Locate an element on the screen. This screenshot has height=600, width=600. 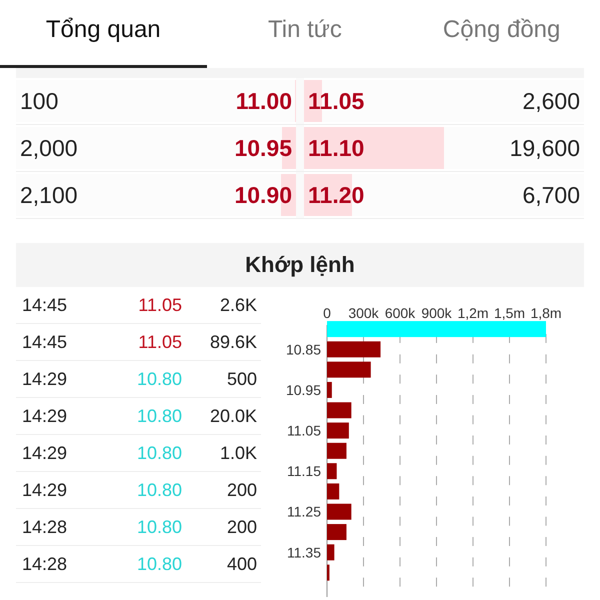
trade-volume: 400 is located at coordinates (242, 564).